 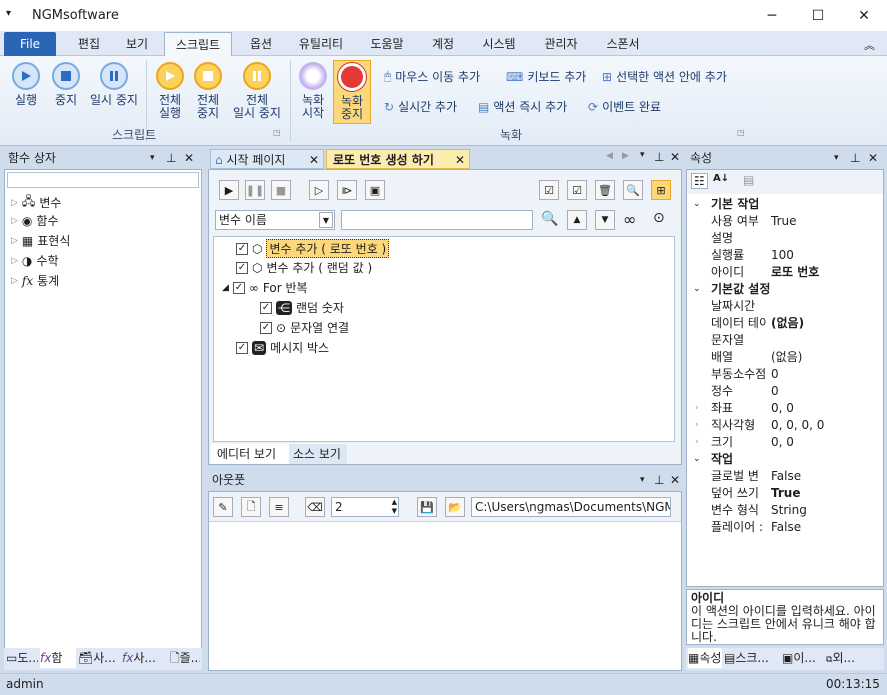 I want to click on property-row: 덮어 쓰기 True, so click(x=785, y=493).